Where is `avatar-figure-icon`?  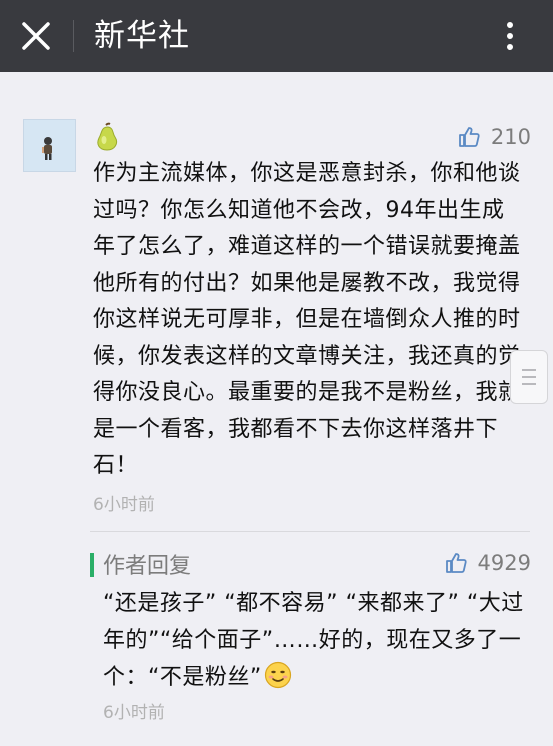 avatar-figure-icon is located at coordinates (47, 148).